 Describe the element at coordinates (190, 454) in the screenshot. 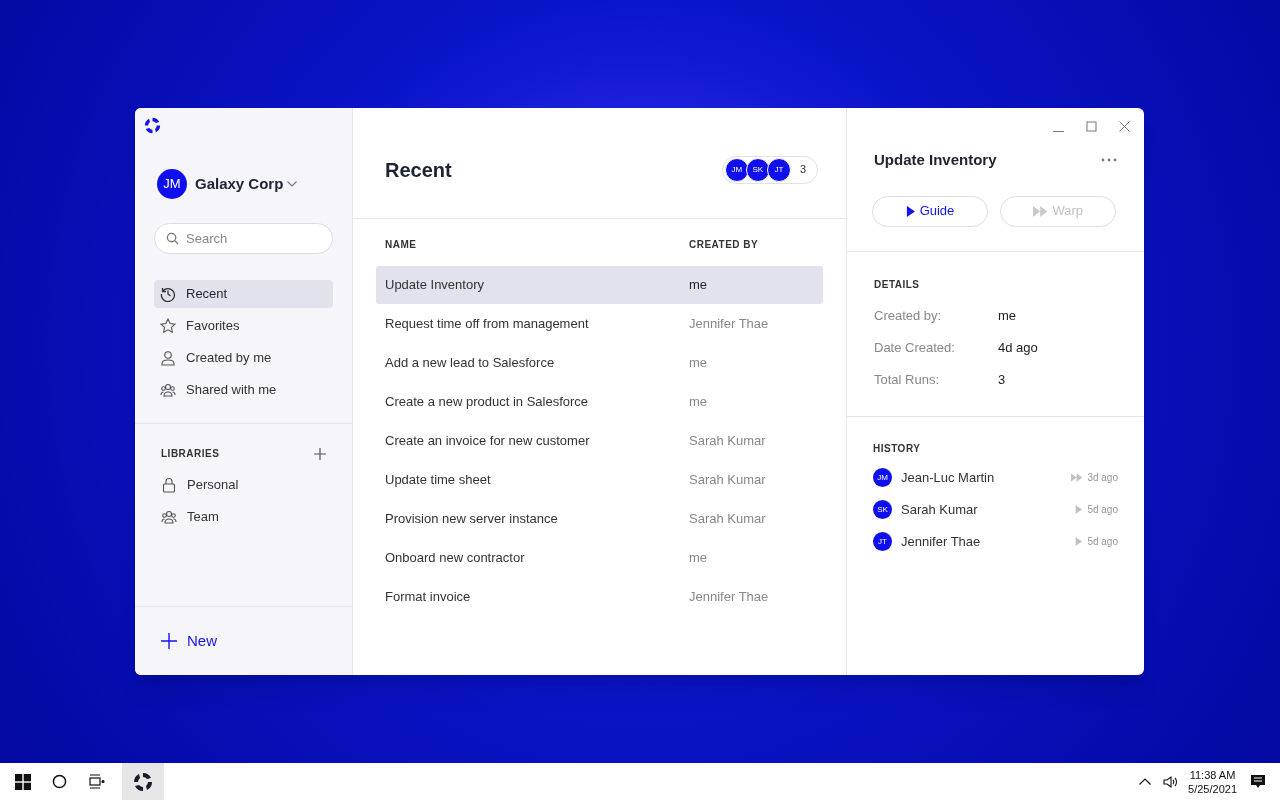

I see `section-heading: LIBRARIES` at that location.